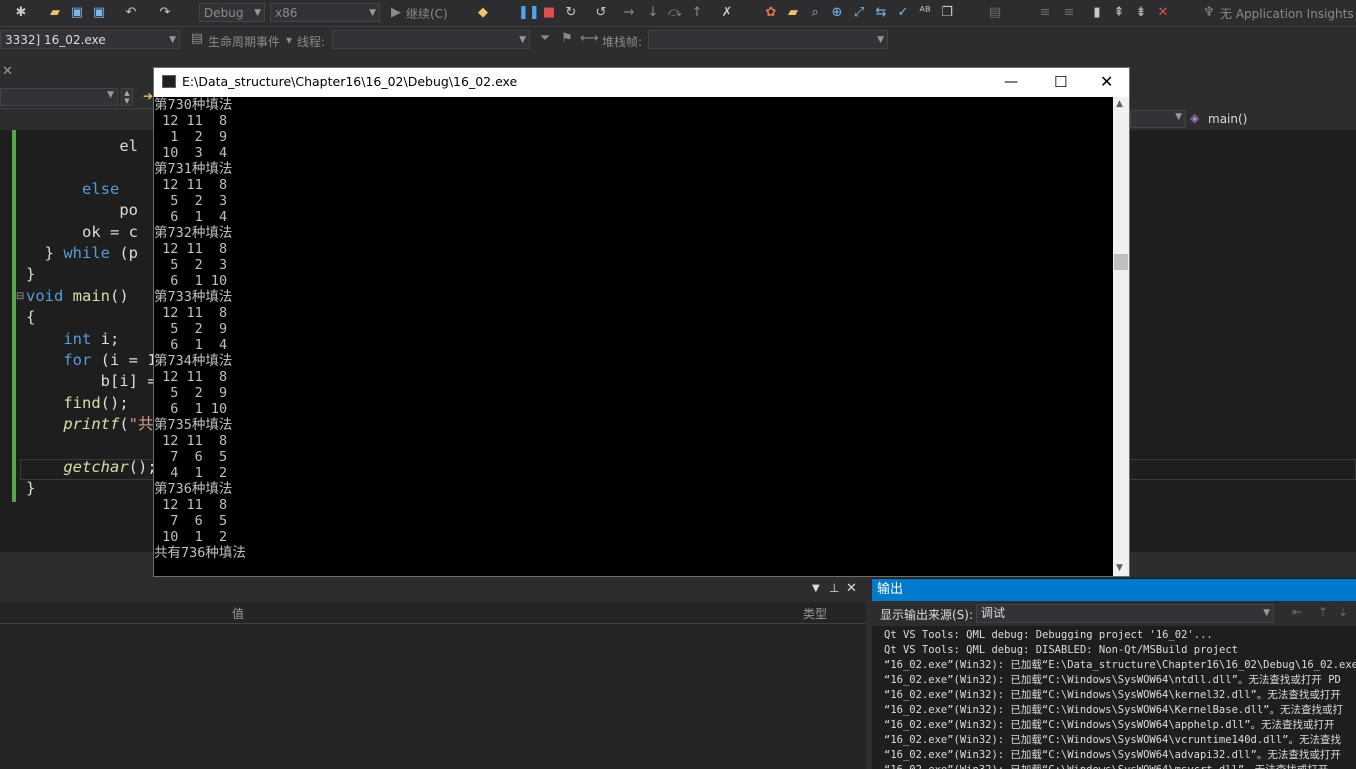 This screenshot has width=1356, height=769. Describe the element at coordinates (82, 210) in the screenshot. I see `code-line: po` at that location.